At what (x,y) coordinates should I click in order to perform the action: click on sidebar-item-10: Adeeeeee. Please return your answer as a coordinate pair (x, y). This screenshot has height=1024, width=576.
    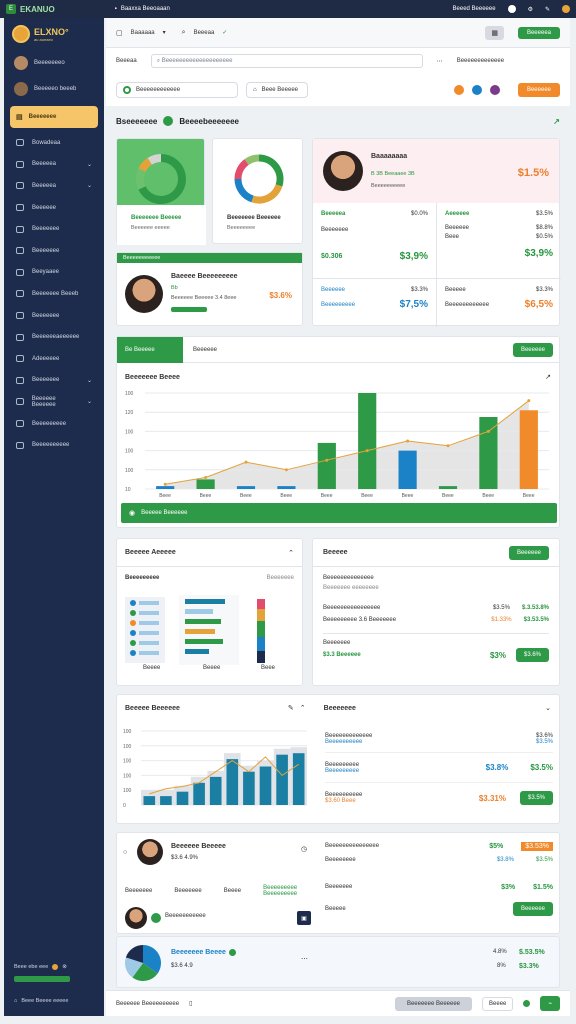
    Looking at the image, I should click on (54, 359).